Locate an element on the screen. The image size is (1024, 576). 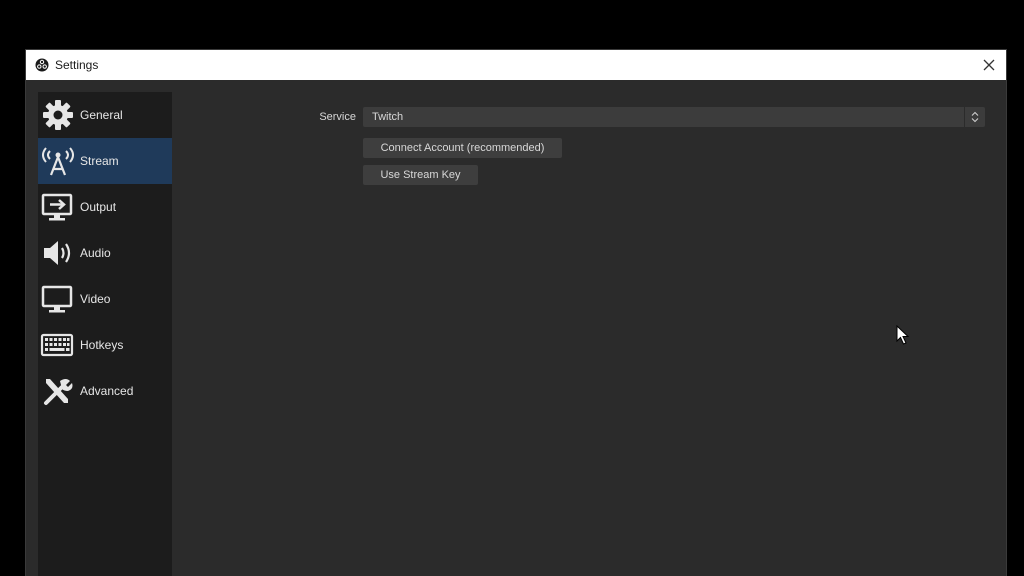
service-select: Twitch is located at coordinates (674, 117).